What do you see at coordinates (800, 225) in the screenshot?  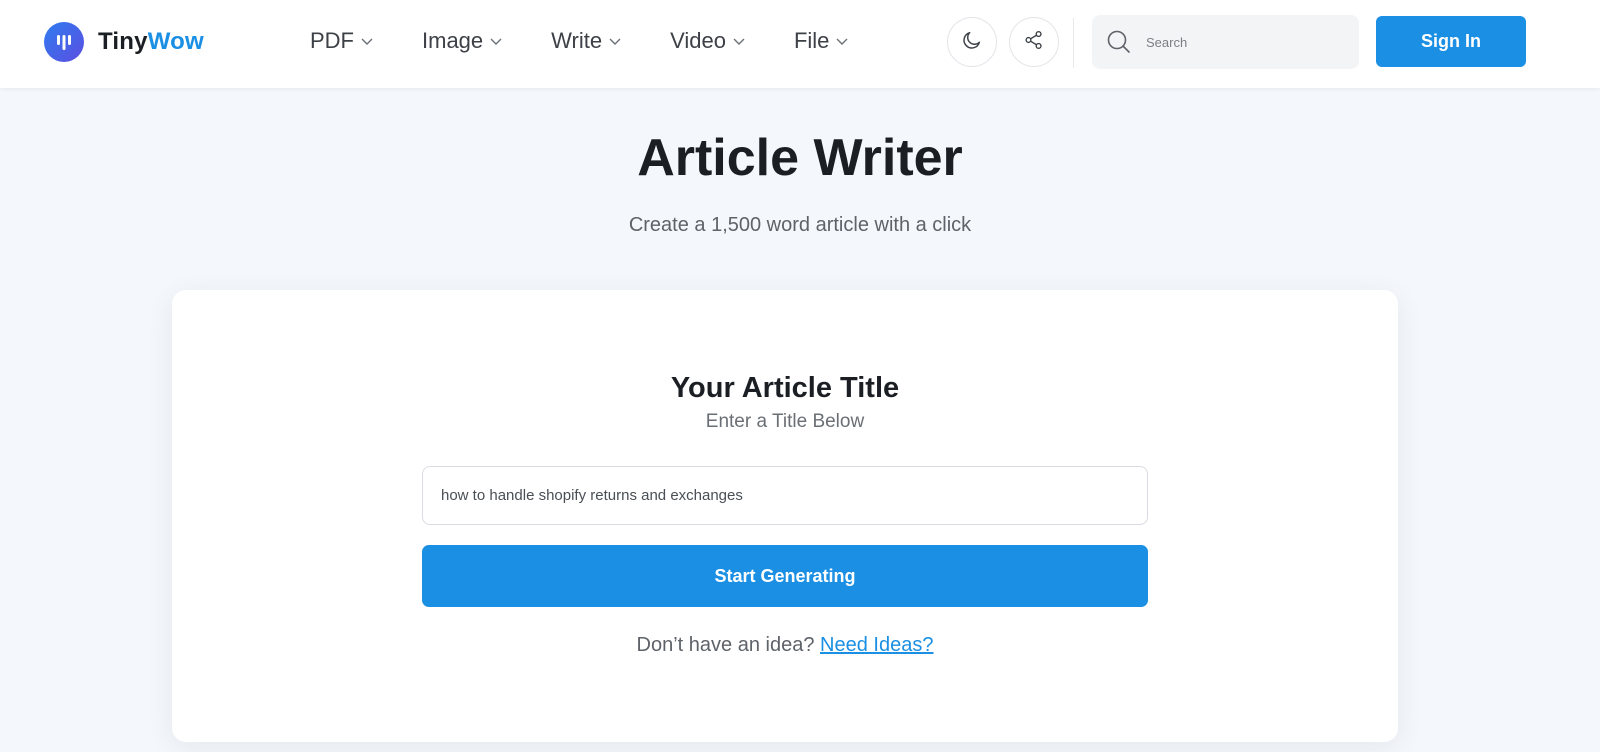 I see `page-subtitle: Create a 1,500 word article with a click` at bounding box center [800, 225].